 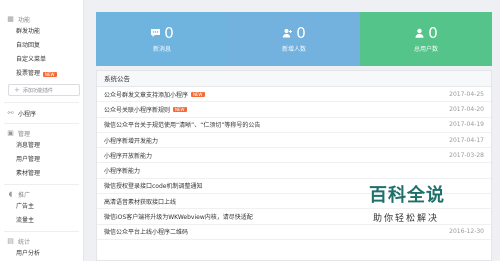 What do you see at coordinates (37, 90) in the screenshot?
I see `add-plugin-label: 添加功能插件` at bounding box center [37, 90].